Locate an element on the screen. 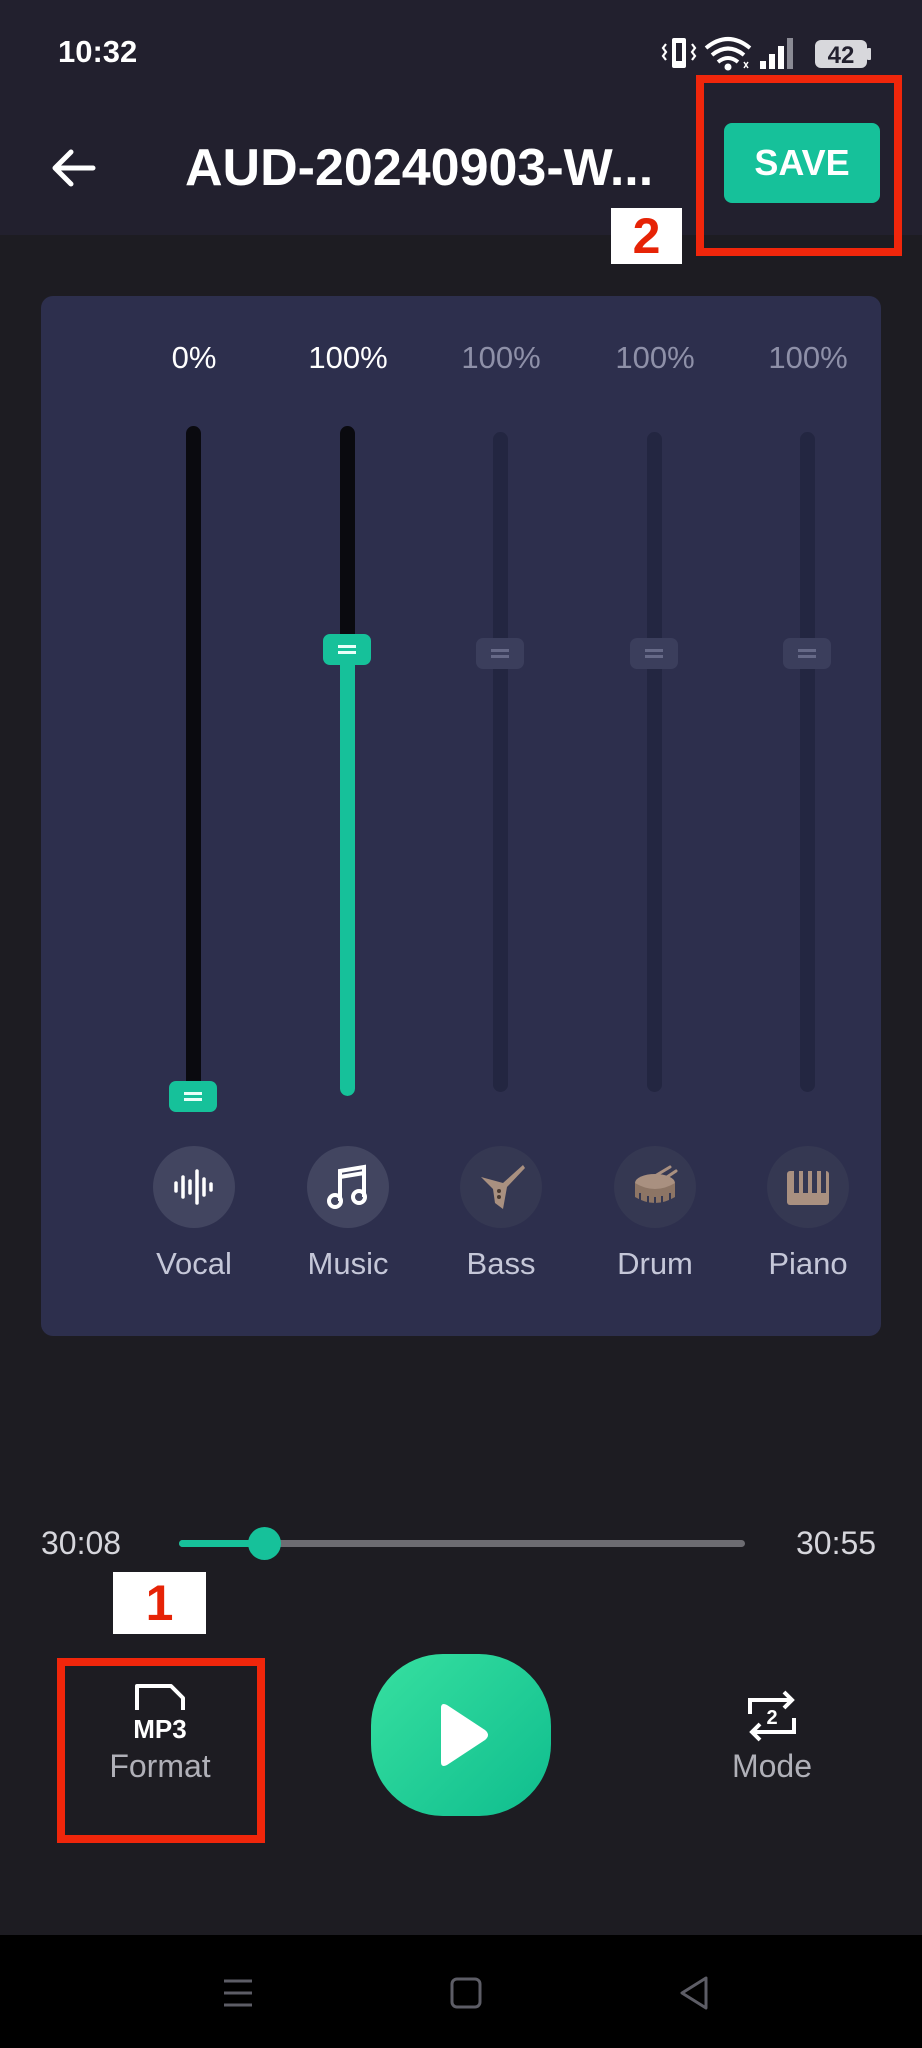 This screenshot has height=2048, width=922. mode-icon-text: 2 is located at coordinates (771, 1718).